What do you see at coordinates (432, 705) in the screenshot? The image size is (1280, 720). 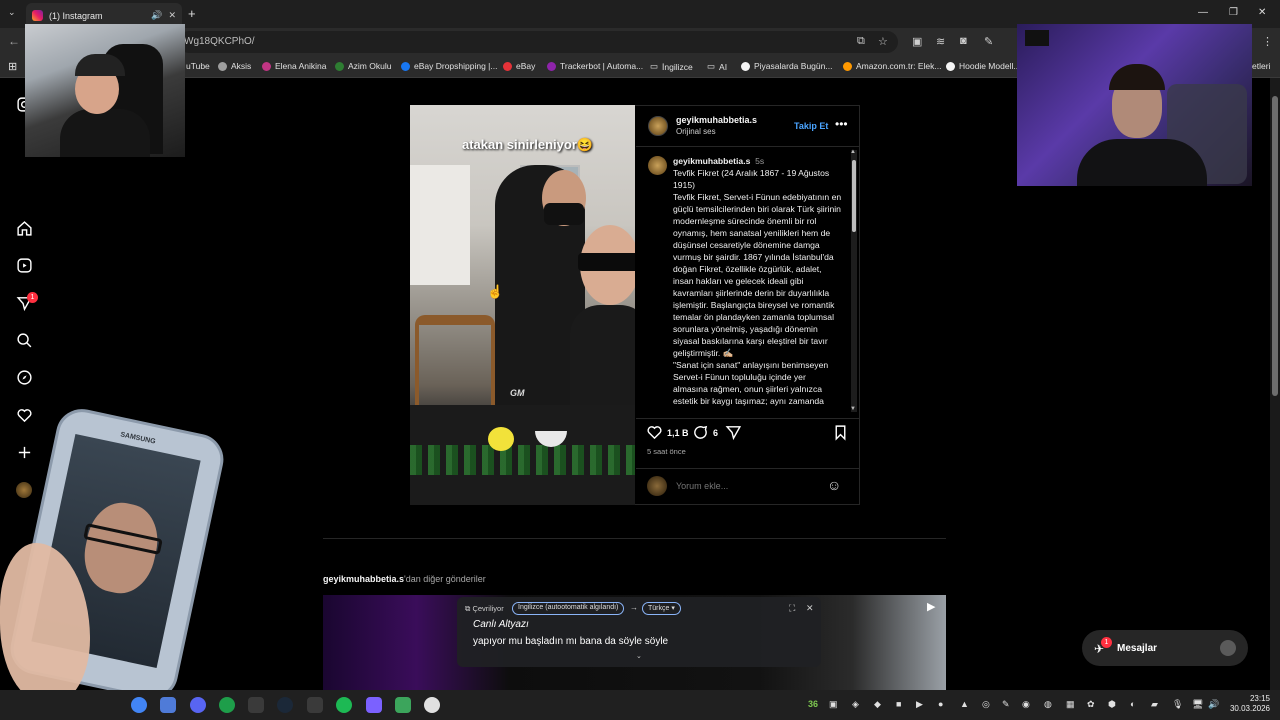 I see `obs-icon` at bounding box center [432, 705].